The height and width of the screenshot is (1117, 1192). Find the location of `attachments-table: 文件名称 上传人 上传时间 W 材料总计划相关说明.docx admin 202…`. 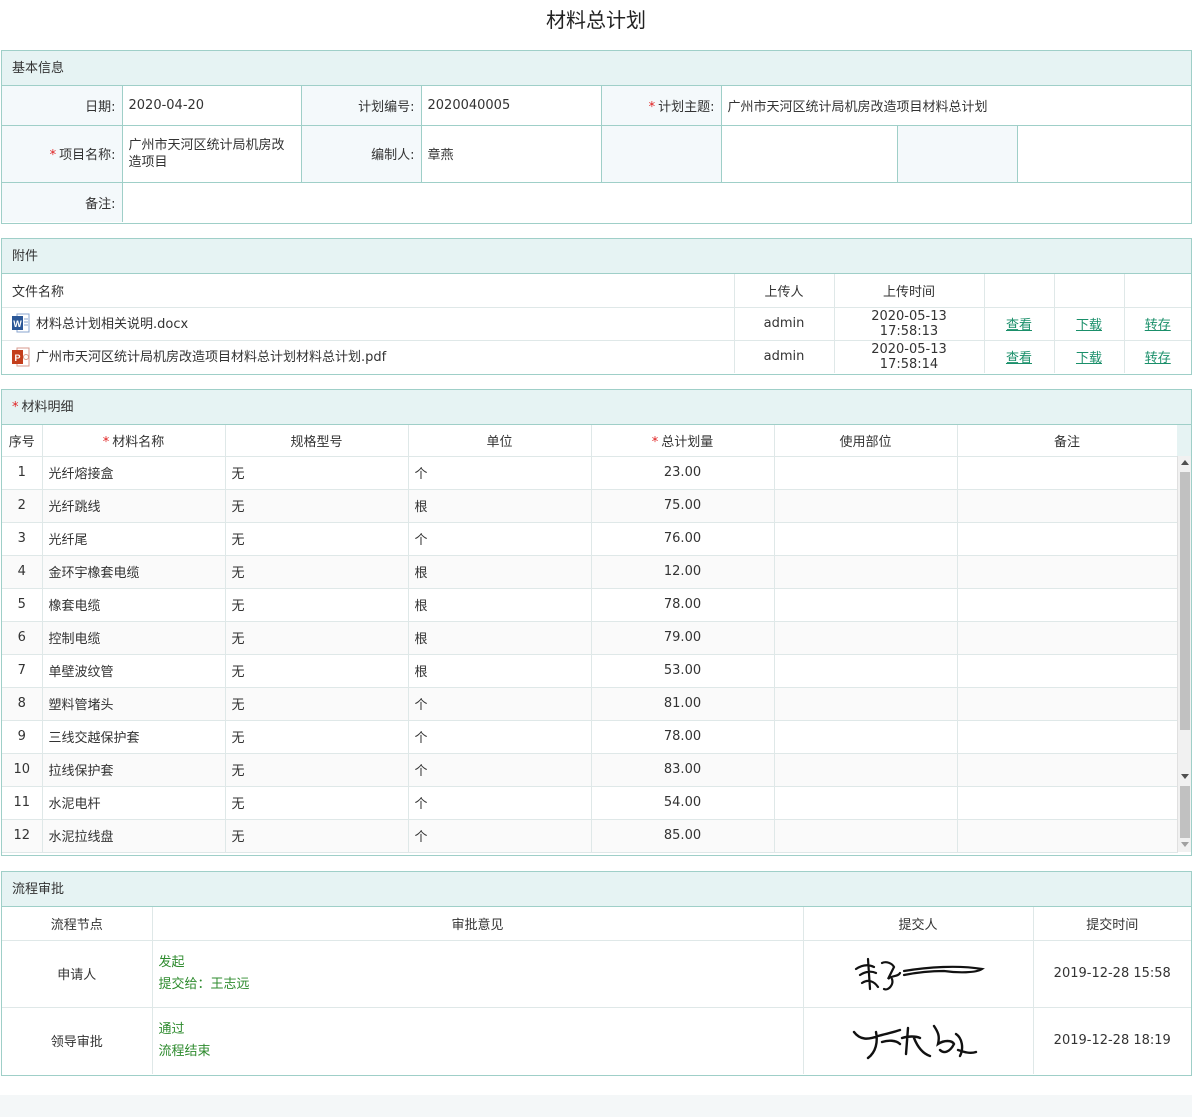

attachments-table: 文件名称 上传人 上传时间 W 材料总计划相关说明.docx admin 202… is located at coordinates (596, 323).